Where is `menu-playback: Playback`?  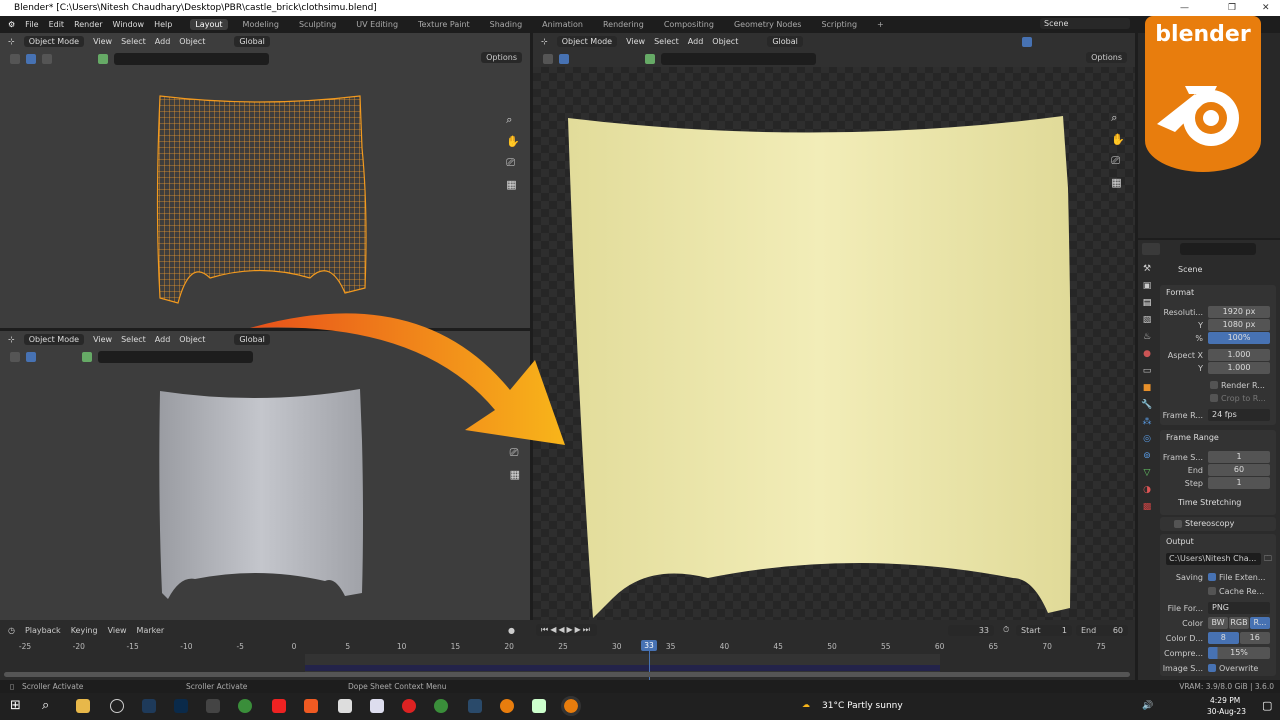
menu-playback: Playback is located at coordinates (43, 630).